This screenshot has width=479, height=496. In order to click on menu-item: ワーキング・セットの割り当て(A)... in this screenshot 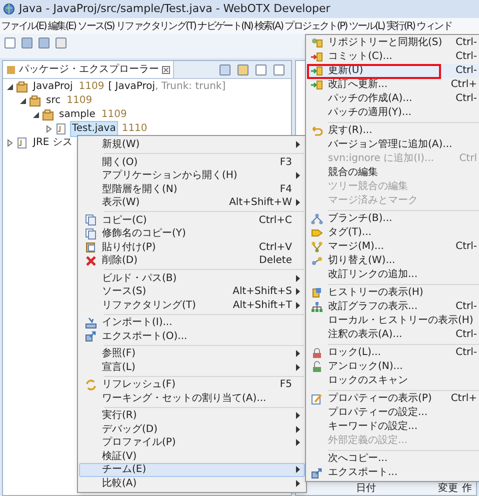, I will do `click(192, 398)`.